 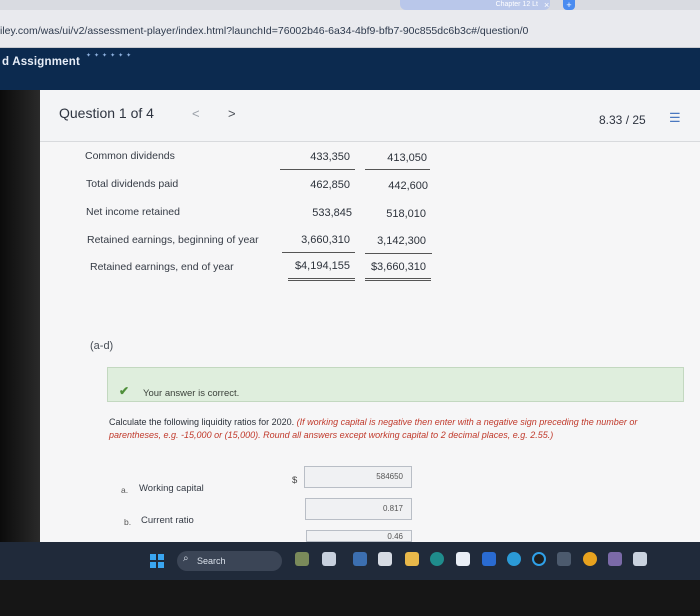 I want to click on tab-strip, so click(x=350, y=5).